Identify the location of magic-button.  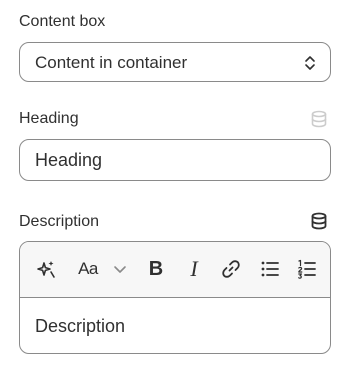
(46, 269).